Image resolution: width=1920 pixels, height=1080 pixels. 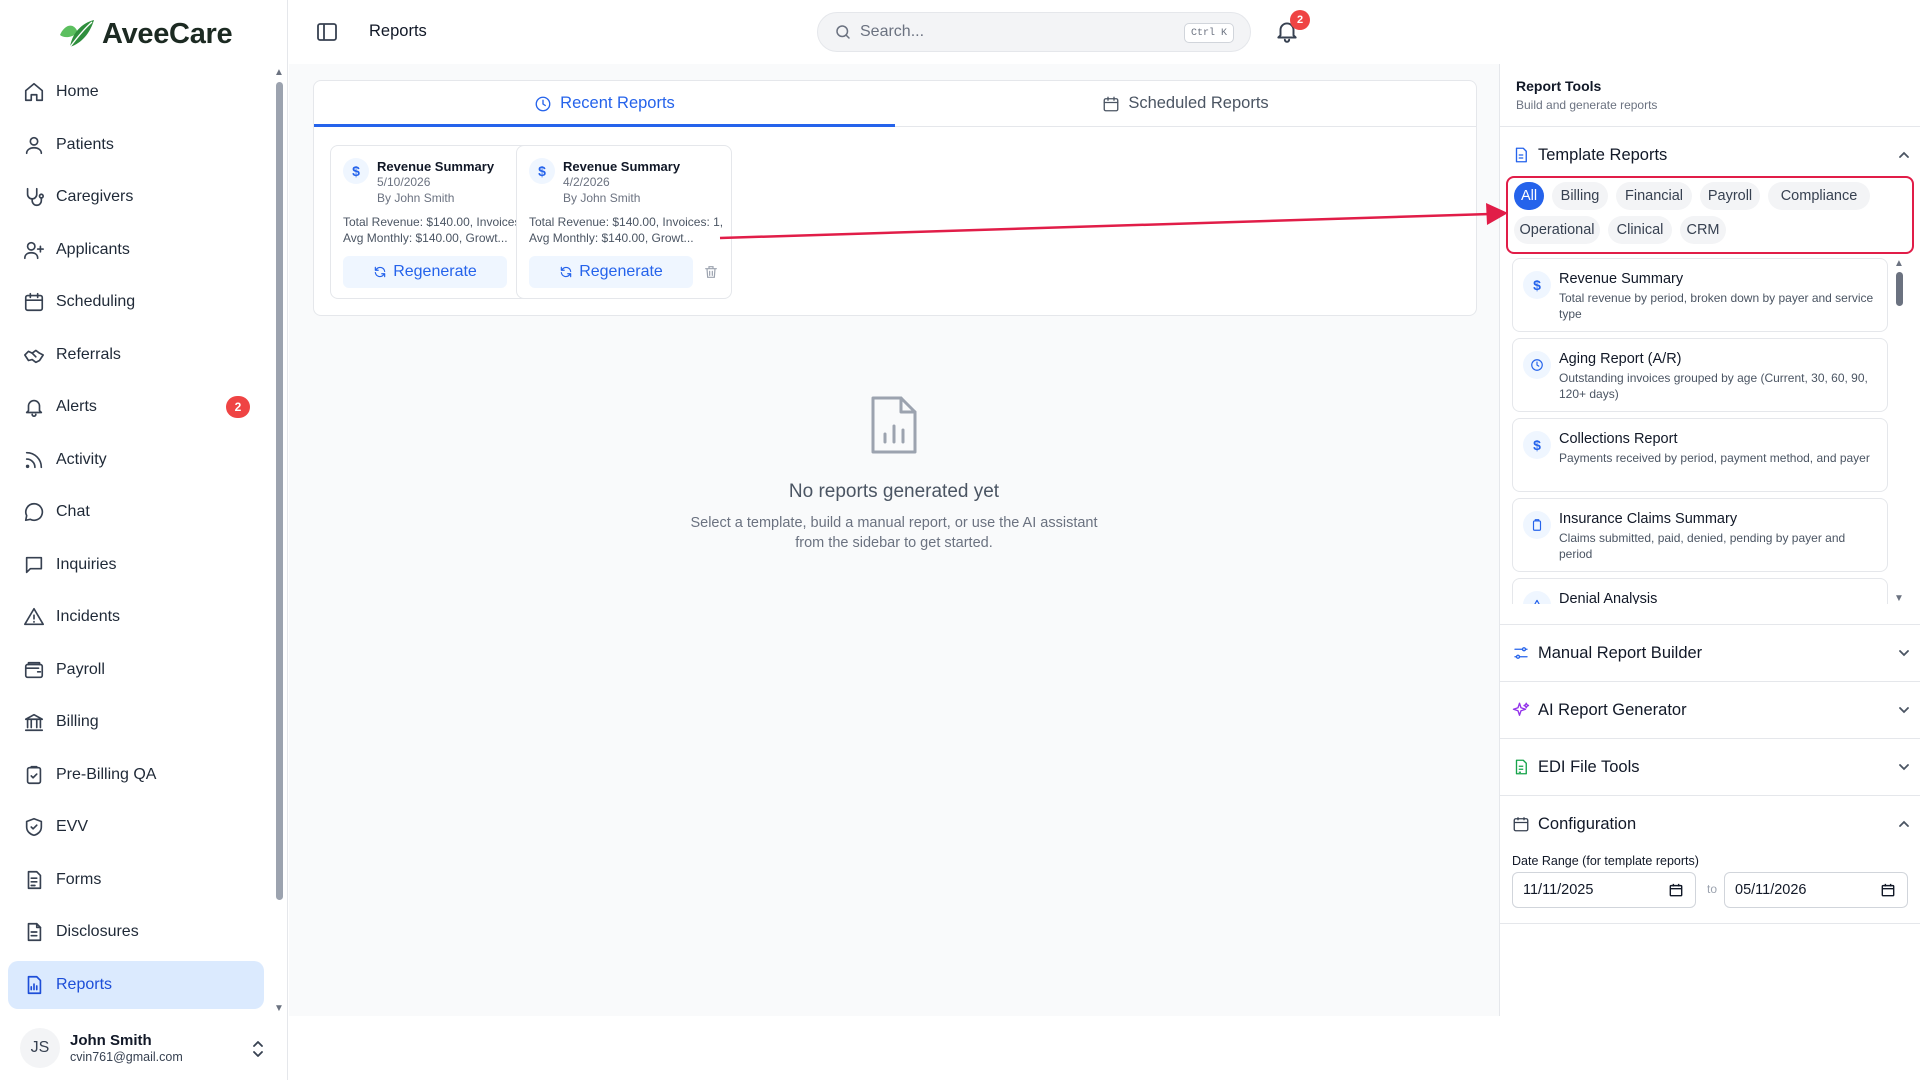 What do you see at coordinates (136, 302) in the screenshot?
I see `sidebar-item-scheduling: Scheduling` at bounding box center [136, 302].